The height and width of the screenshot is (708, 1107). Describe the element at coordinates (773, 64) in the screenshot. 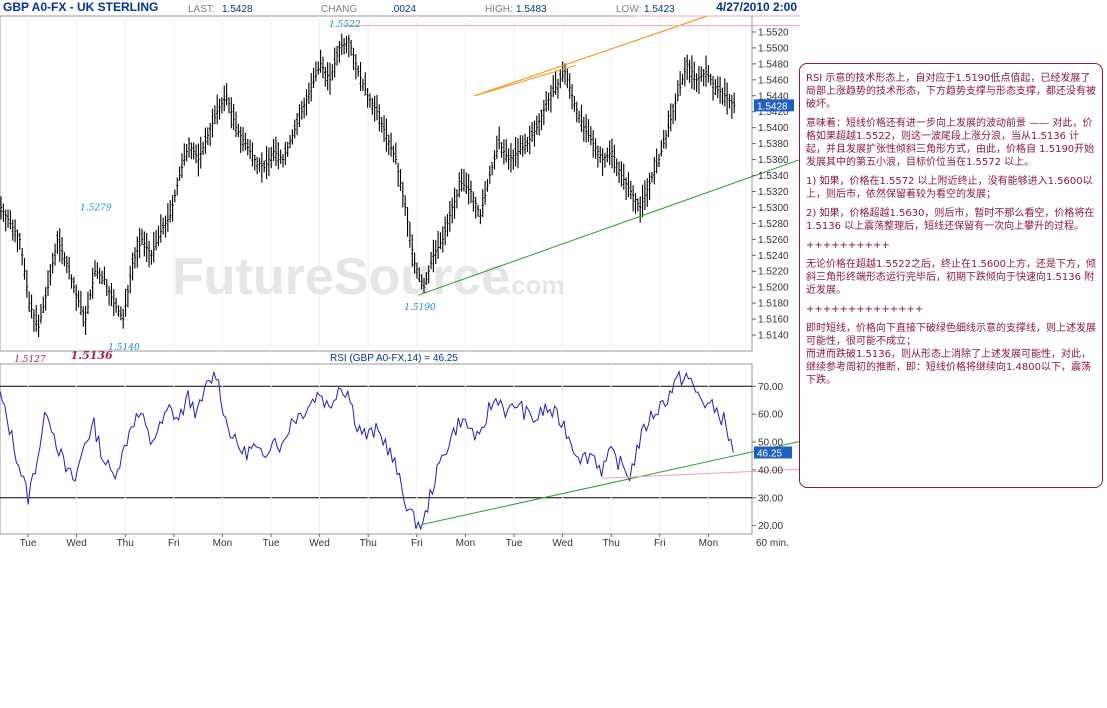

I see `price-y-tick-label: 1.5480` at that location.